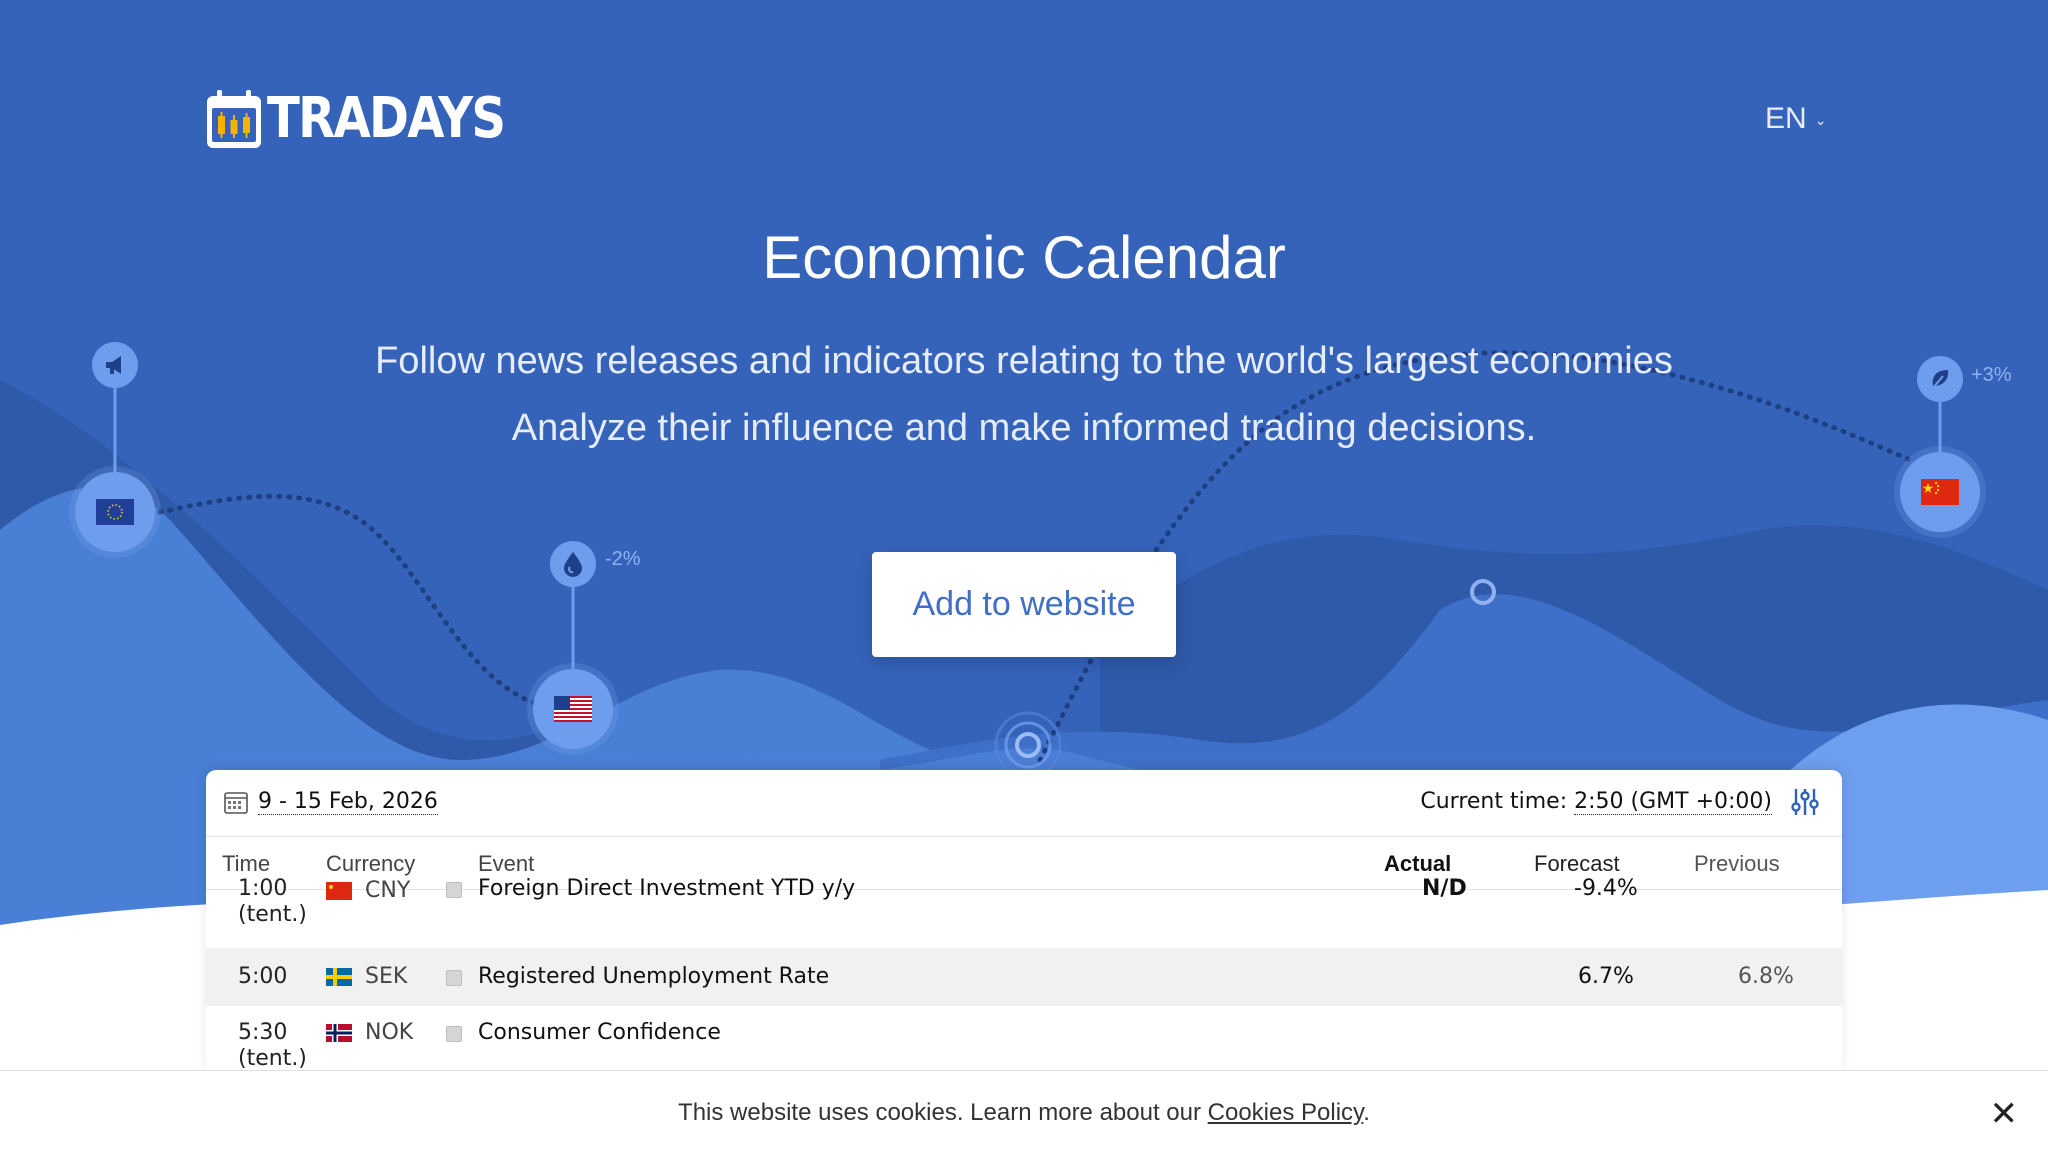 The image size is (2048, 1153). Describe the element at coordinates (115, 365) in the screenshot. I see `megaphone-icon` at that location.